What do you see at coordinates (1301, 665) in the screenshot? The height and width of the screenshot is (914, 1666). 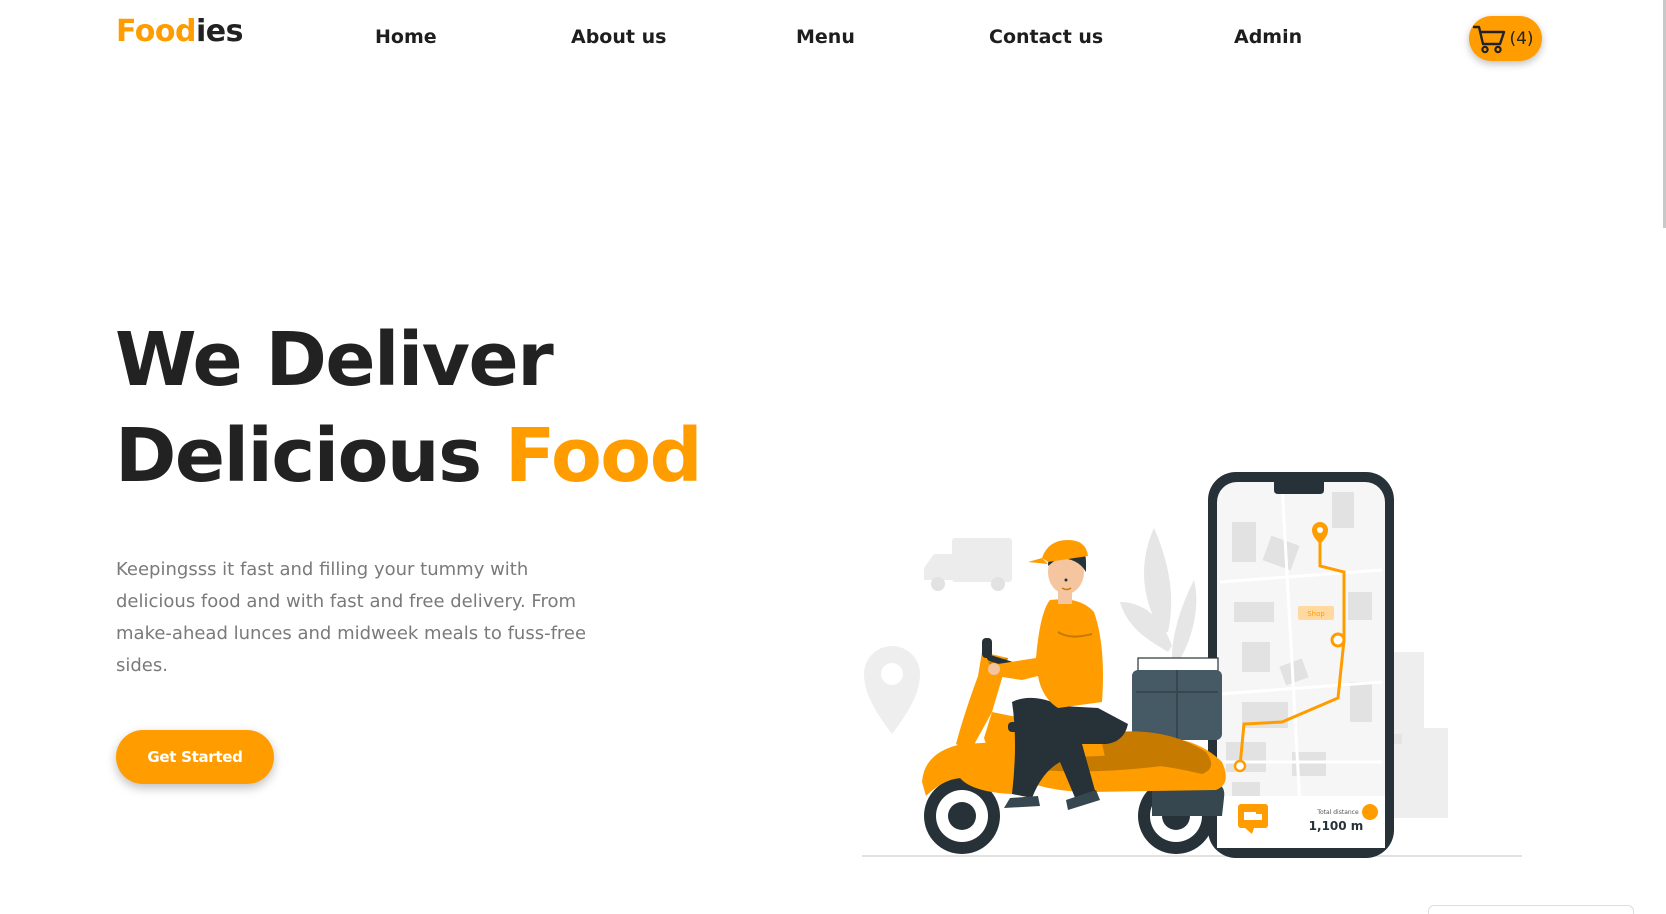 I see `phone-illustration: Shop Total distance 1,100 m` at bounding box center [1301, 665].